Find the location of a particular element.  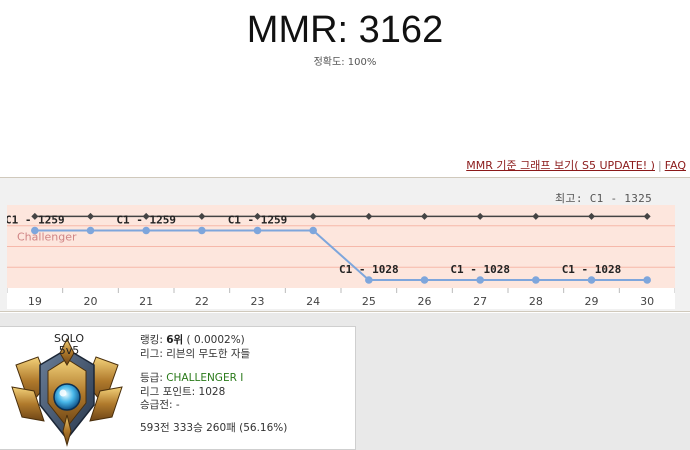

chart-x-tick-label: 25 is located at coordinates (369, 301).